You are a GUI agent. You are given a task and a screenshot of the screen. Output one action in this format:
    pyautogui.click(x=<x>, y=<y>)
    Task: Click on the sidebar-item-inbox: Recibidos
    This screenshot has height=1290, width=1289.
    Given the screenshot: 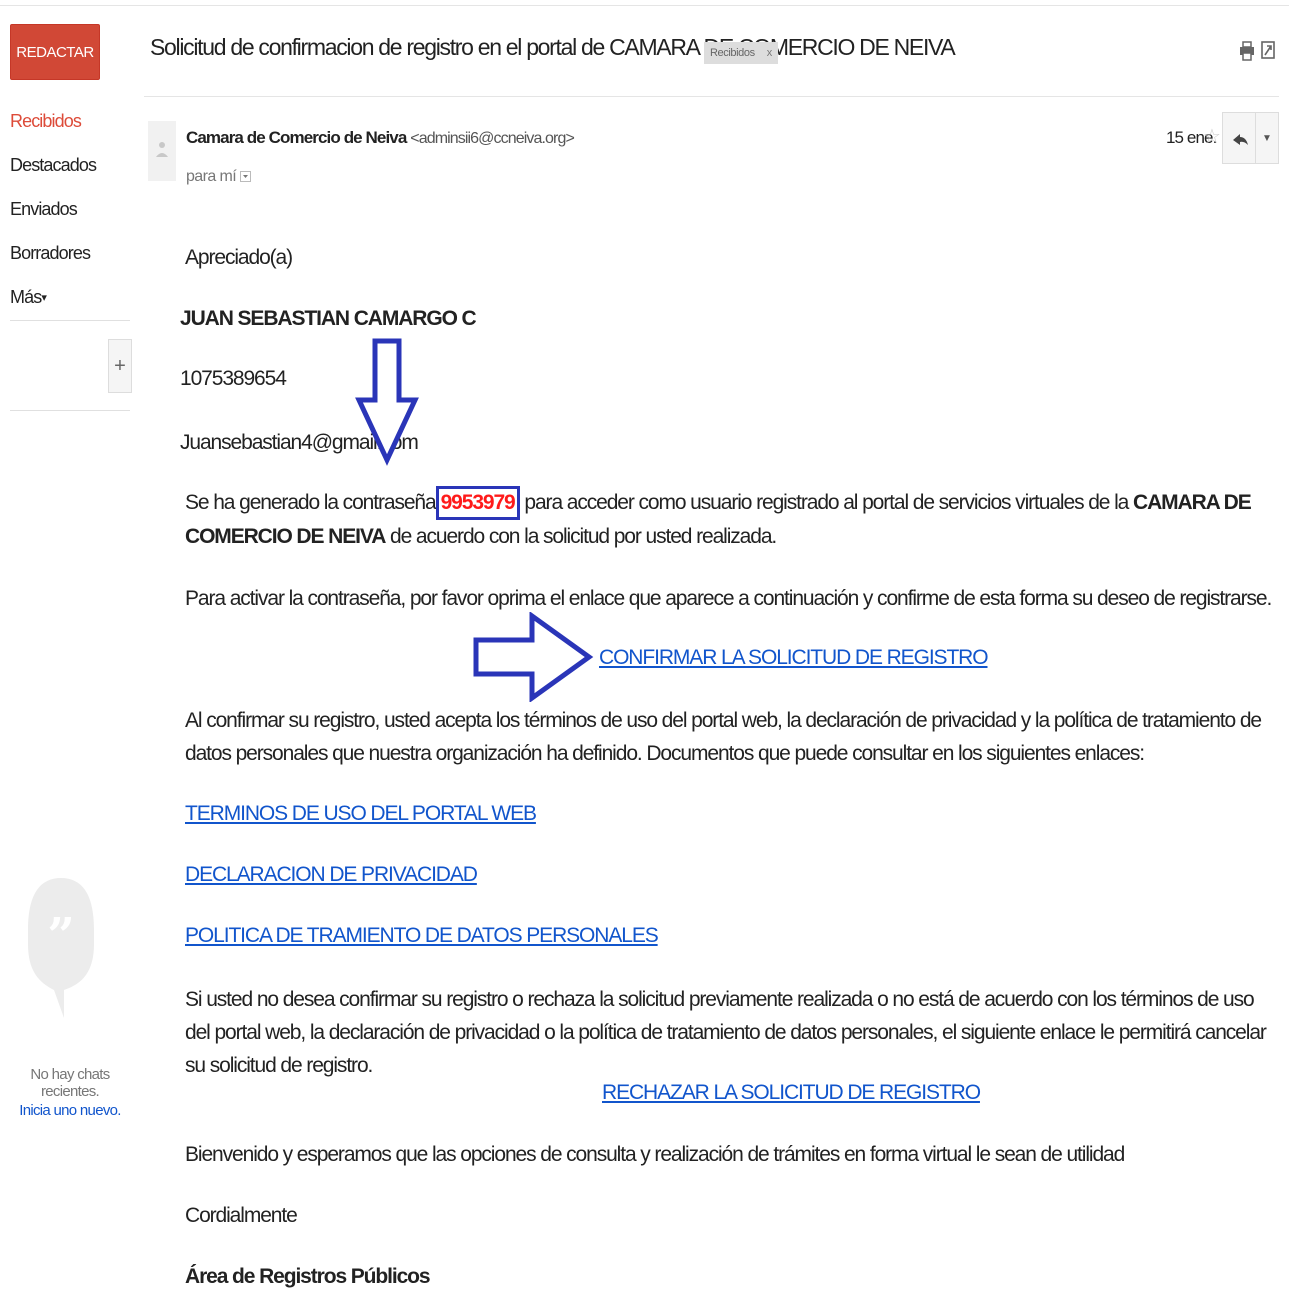 What is the action you would take?
    pyautogui.click(x=70, y=130)
    